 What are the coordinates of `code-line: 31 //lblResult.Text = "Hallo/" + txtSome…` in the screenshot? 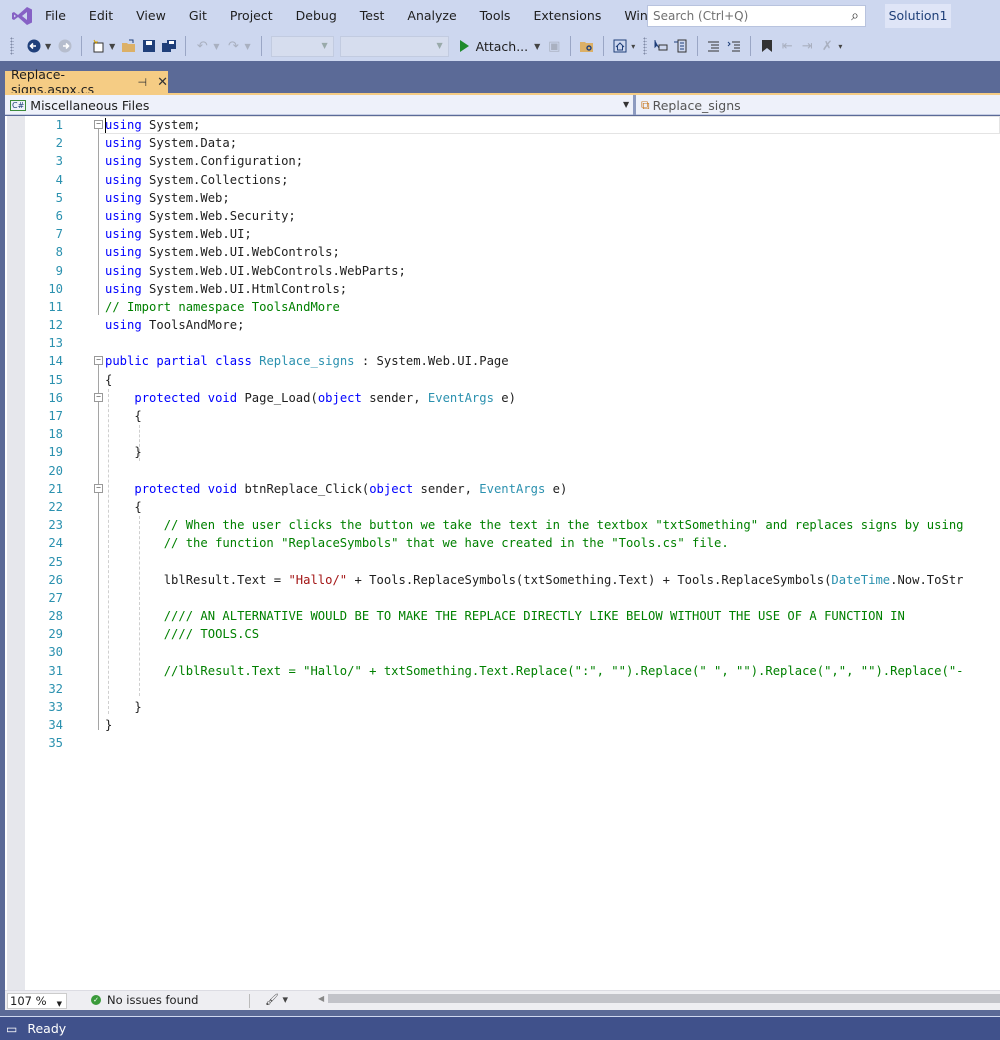 It's located at (502, 671).